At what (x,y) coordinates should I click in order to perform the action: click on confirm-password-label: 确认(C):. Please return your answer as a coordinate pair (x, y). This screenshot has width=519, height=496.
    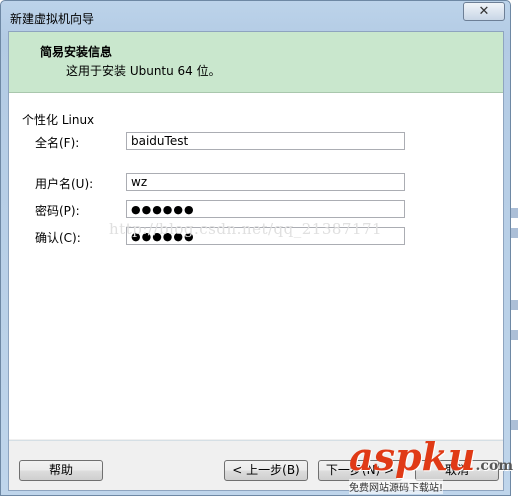
    Looking at the image, I should click on (58, 238).